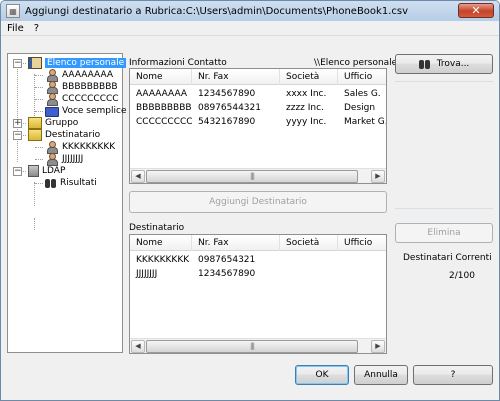 This screenshot has width=500, height=401. Describe the element at coordinates (86, 111) in the screenshot. I see `tree-node: Voce semplice` at that location.